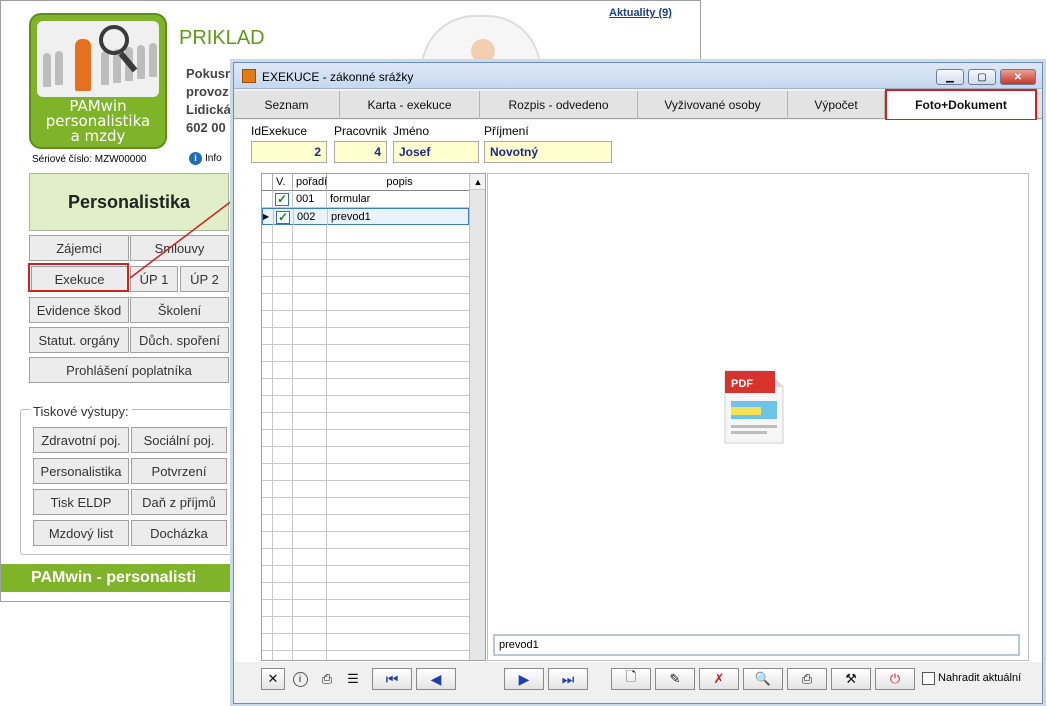 Image resolution: width=1047 pixels, height=706 pixels. What do you see at coordinates (763, 679) in the screenshot?
I see `view-button: 🔍` at bounding box center [763, 679].